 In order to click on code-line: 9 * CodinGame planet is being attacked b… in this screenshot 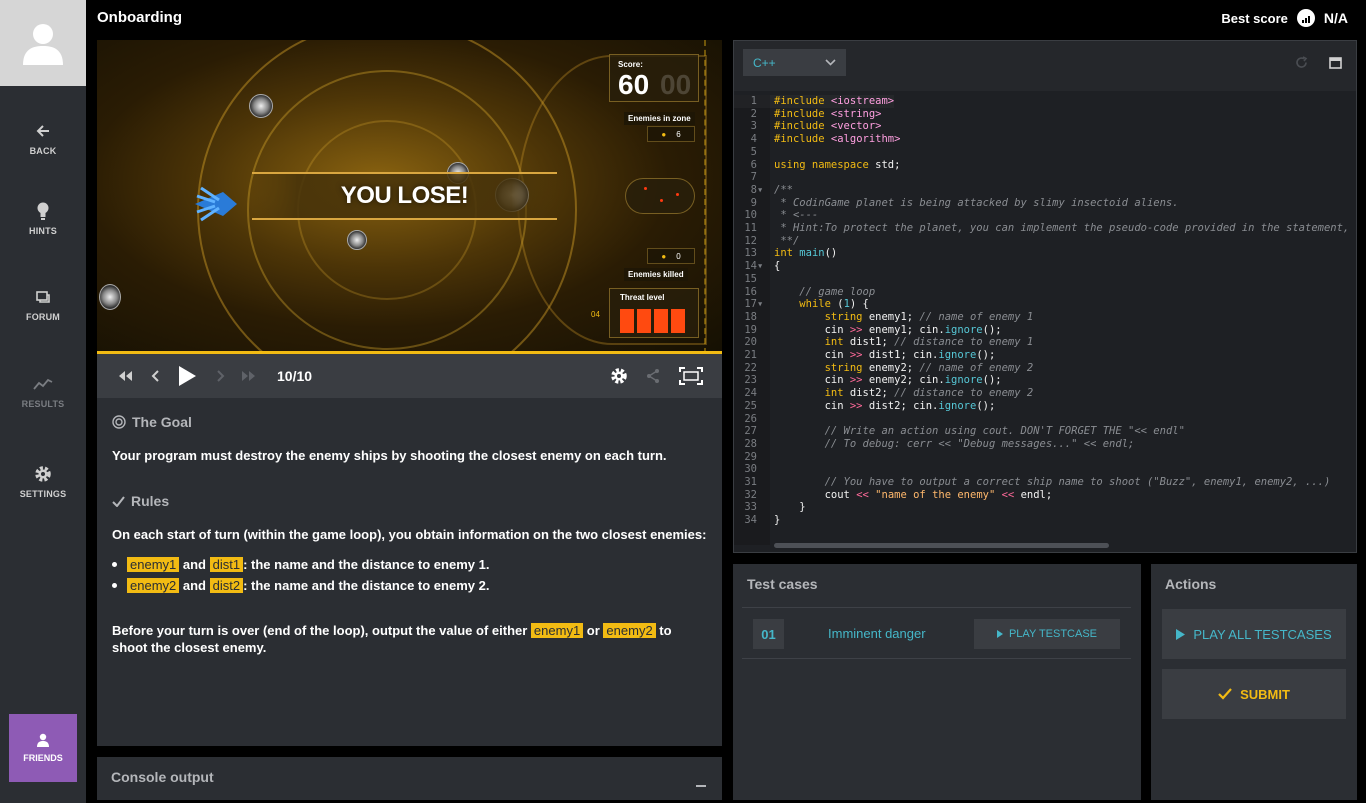, I will do `click(956, 203)`.